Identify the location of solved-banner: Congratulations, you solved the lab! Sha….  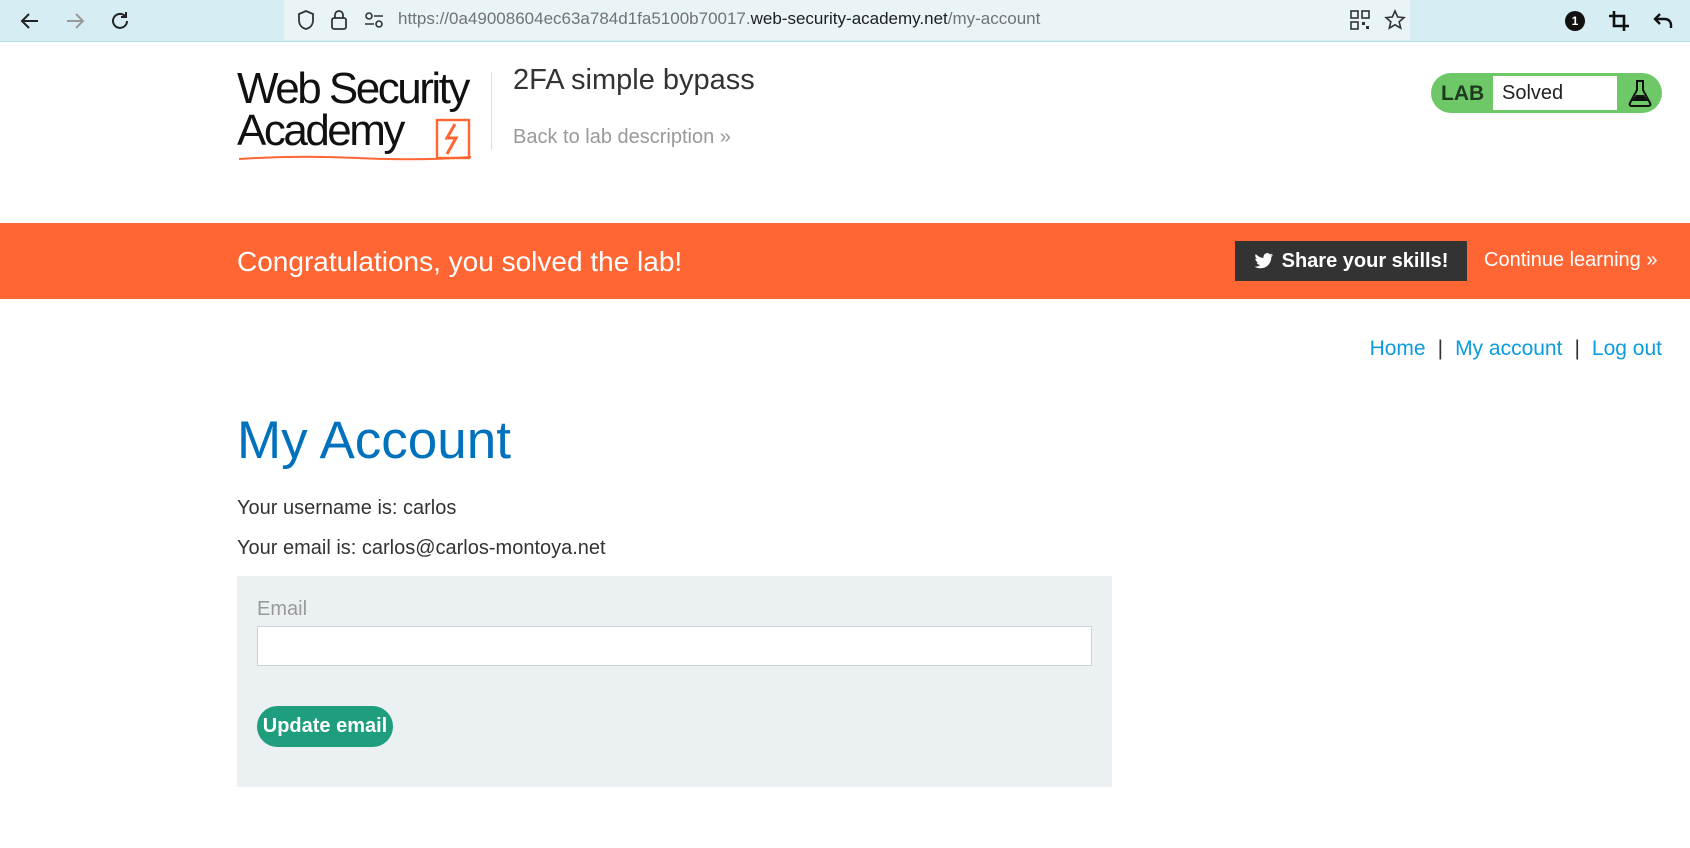
(845, 261).